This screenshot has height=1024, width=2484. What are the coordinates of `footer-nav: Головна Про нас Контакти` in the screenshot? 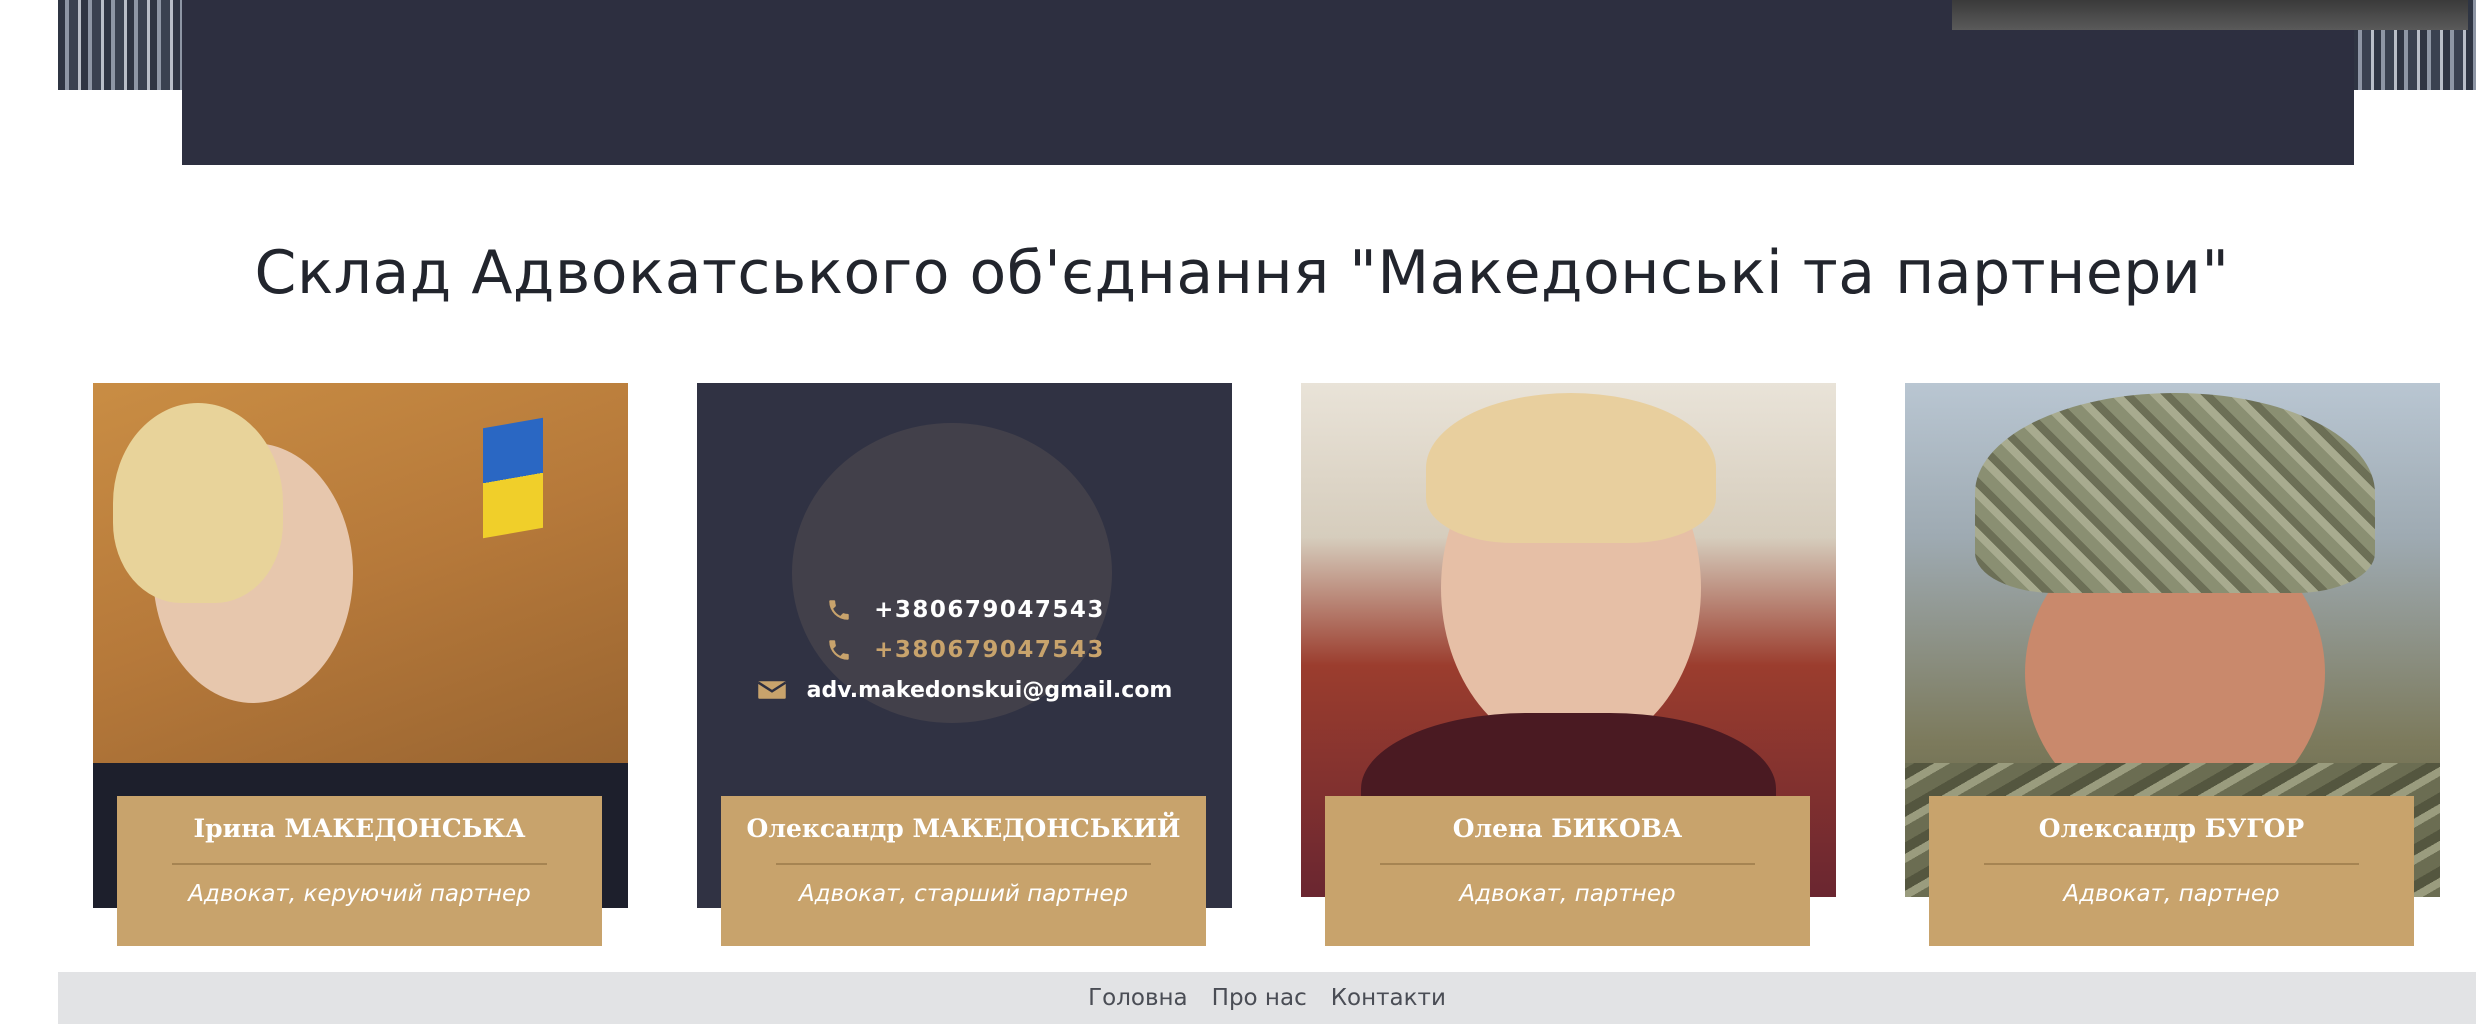 It's located at (1267, 998).